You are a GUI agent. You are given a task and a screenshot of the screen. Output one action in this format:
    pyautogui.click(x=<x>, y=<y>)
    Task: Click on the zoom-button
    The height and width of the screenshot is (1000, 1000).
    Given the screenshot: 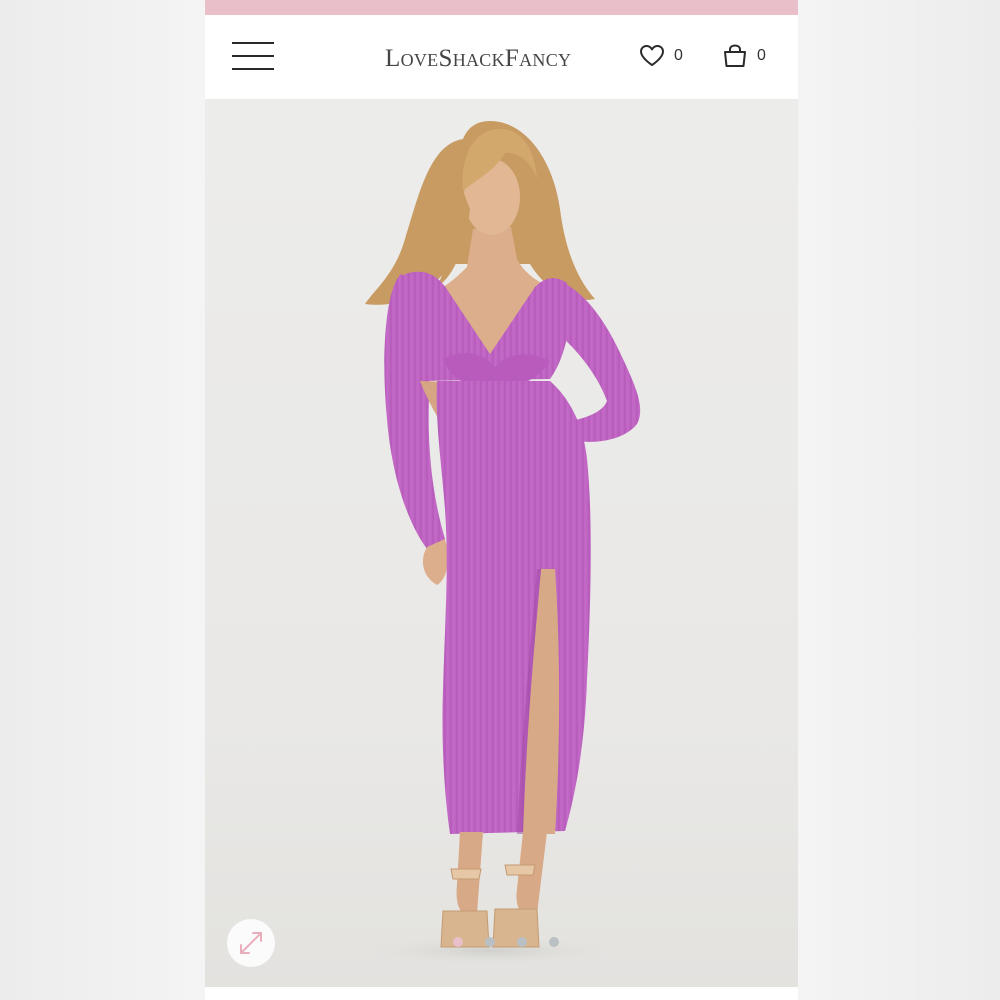 What is the action you would take?
    pyautogui.click(x=251, y=943)
    